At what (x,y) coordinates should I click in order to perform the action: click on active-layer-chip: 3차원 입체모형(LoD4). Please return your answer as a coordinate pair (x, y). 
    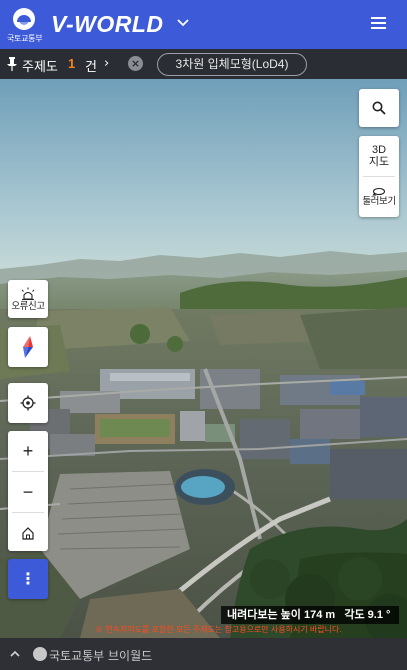
    Looking at the image, I should click on (232, 64).